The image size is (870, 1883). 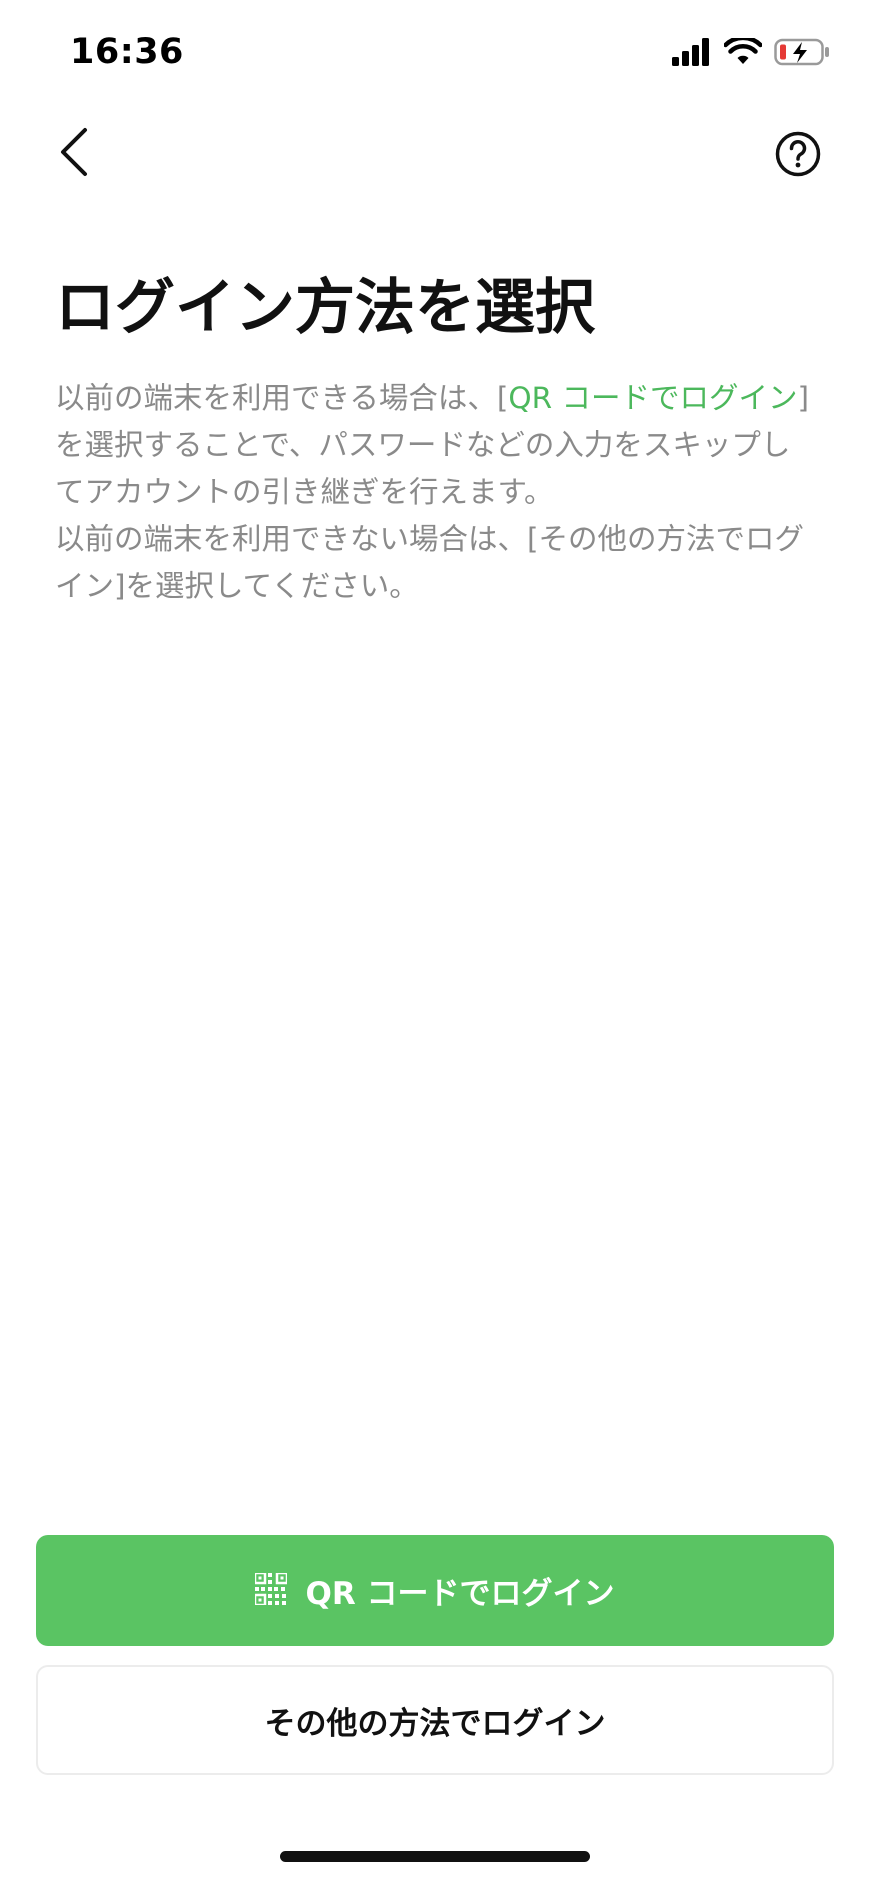 What do you see at coordinates (743, 52) in the screenshot?
I see `wifi-icon` at bounding box center [743, 52].